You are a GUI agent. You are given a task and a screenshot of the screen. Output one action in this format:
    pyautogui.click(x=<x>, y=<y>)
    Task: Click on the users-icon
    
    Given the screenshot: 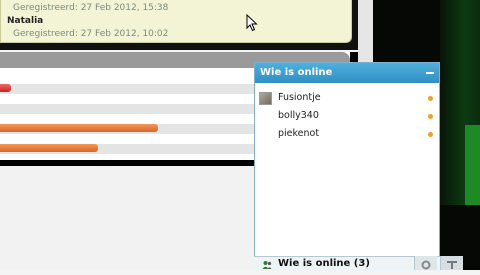 What is the action you would take?
    pyautogui.click(x=267, y=265)
    